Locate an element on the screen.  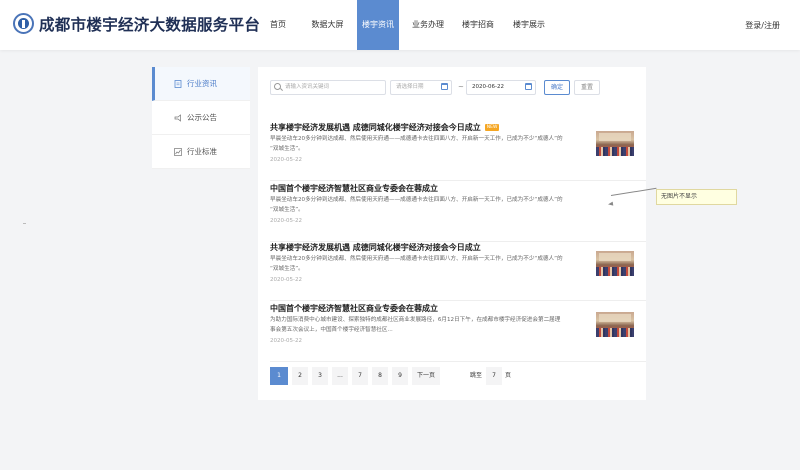
end-date-input: 2020-06-22 is located at coordinates (501, 87).